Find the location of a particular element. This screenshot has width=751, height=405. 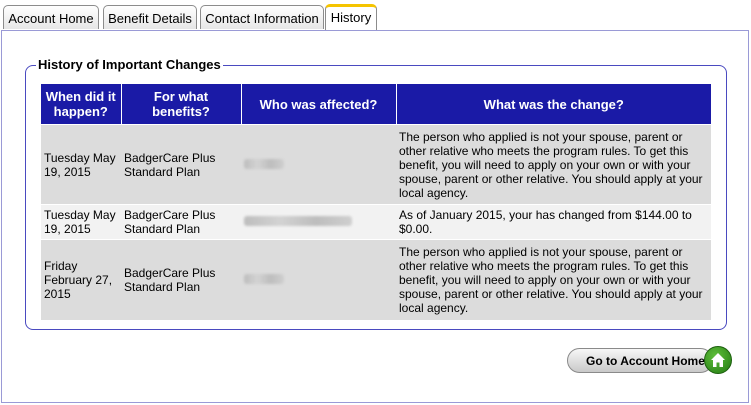

tab-history: History is located at coordinates (351, 17).